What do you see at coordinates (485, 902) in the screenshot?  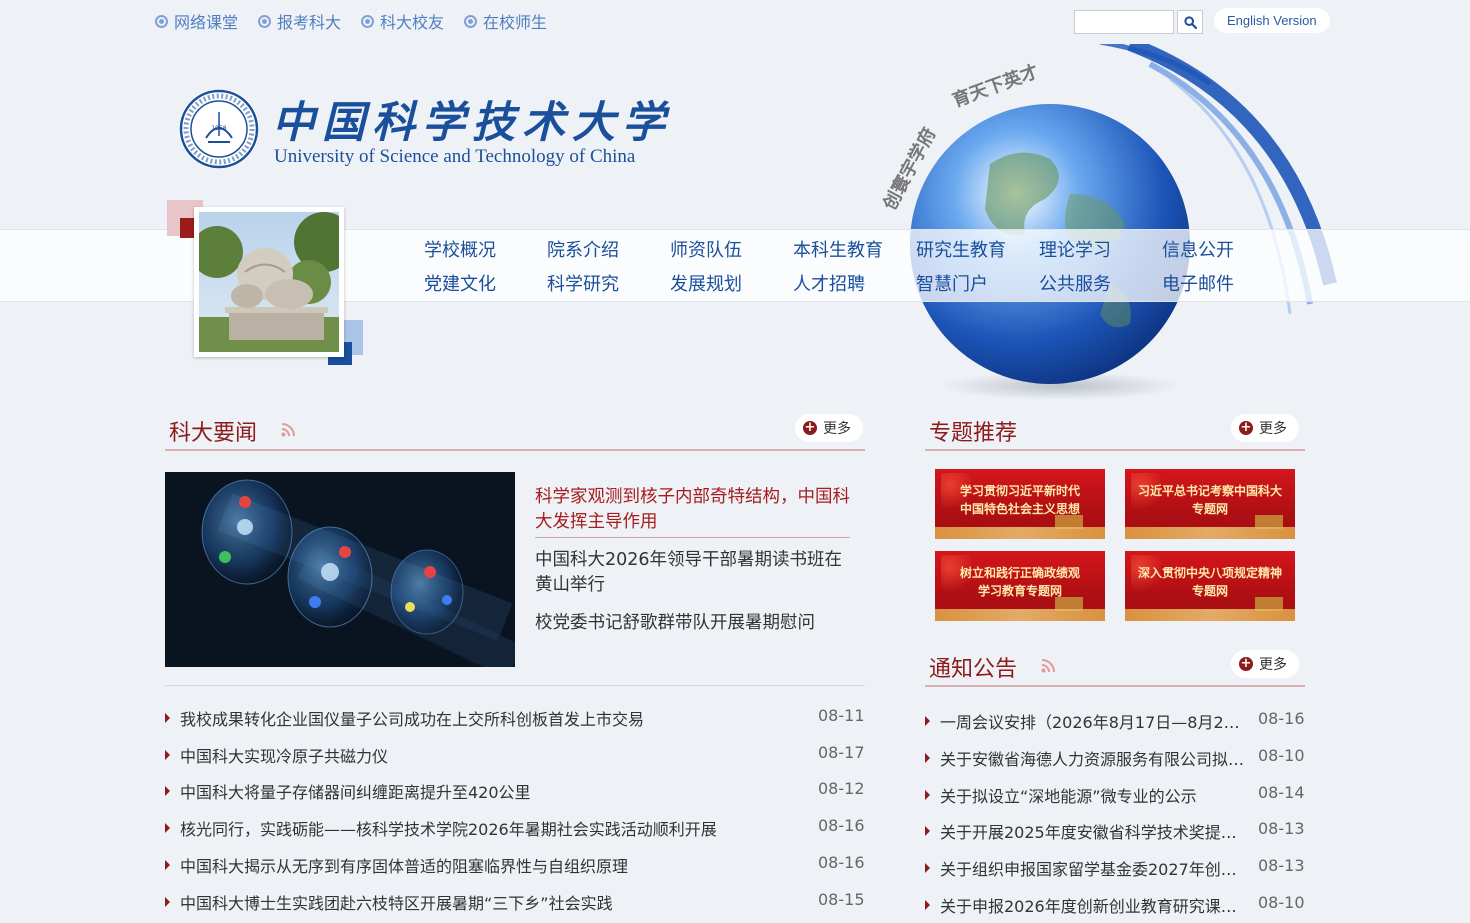 I see `news-list-item: 中国科大博士生实践团赴六枝特区开展暑期“三下乡”社会实践` at bounding box center [485, 902].